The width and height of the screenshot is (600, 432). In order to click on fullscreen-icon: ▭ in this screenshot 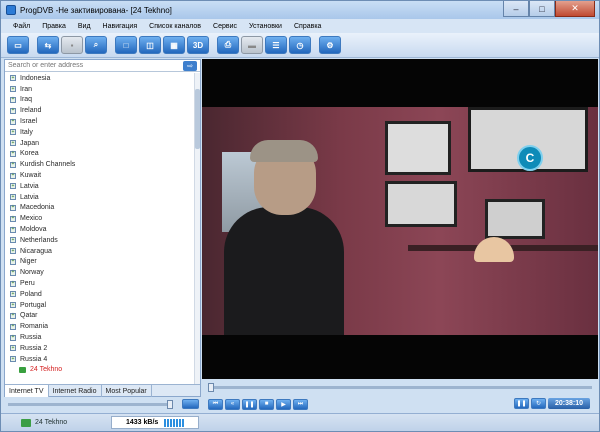, I will do `click(18, 45)`.